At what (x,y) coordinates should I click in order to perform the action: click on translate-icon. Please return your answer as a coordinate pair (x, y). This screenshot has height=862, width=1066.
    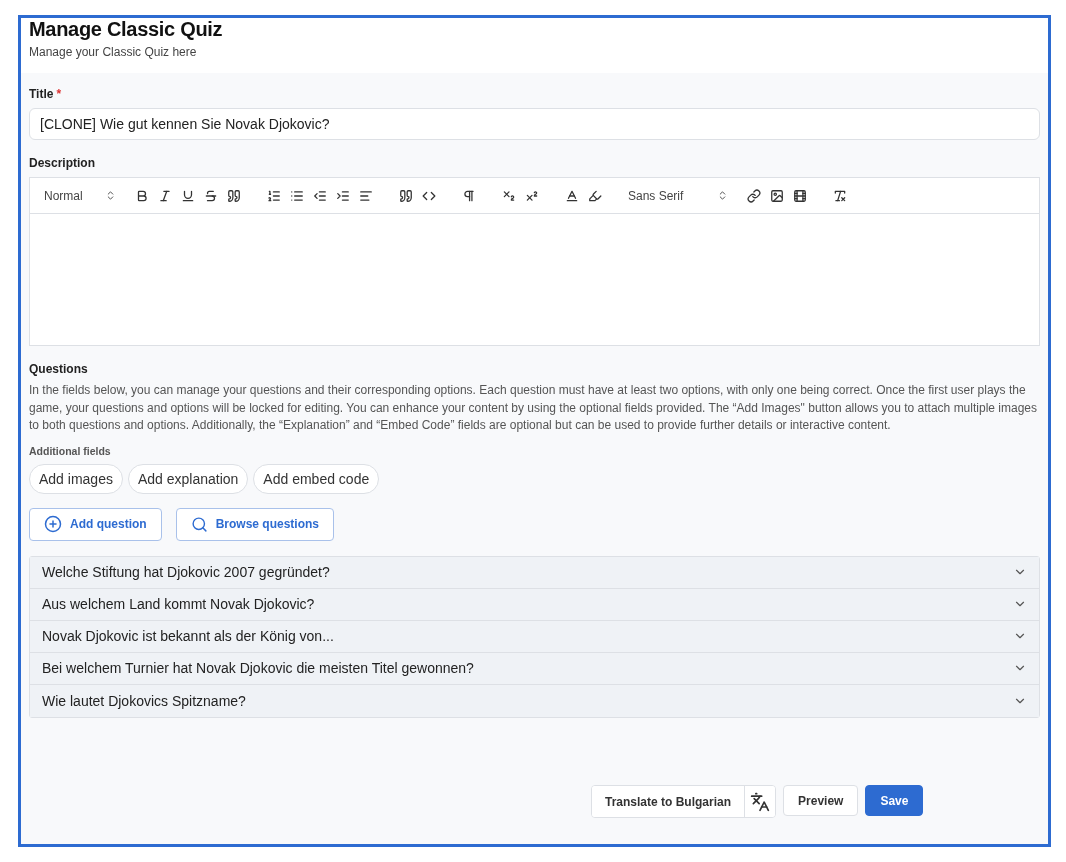
    Looking at the image, I should click on (760, 801).